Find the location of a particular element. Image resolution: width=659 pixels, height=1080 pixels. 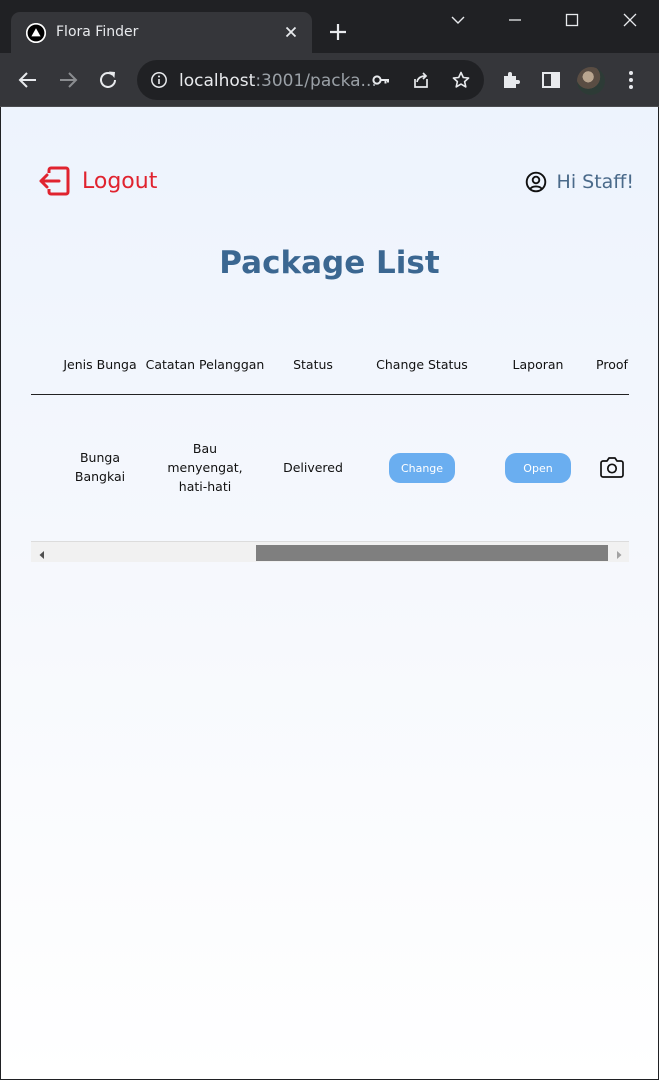

site-info-icon is located at coordinates (159, 80).